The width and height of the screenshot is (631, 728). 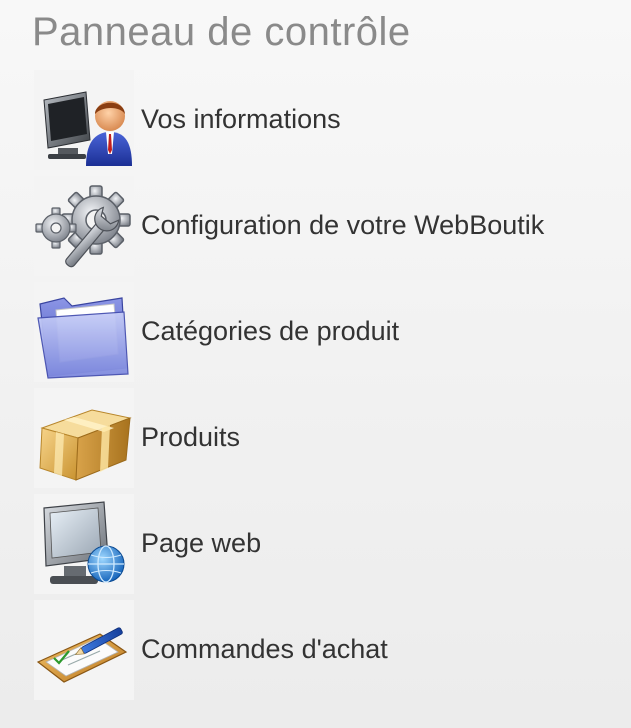 What do you see at coordinates (84, 226) in the screenshot?
I see `gears-wrench-icon` at bounding box center [84, 226].